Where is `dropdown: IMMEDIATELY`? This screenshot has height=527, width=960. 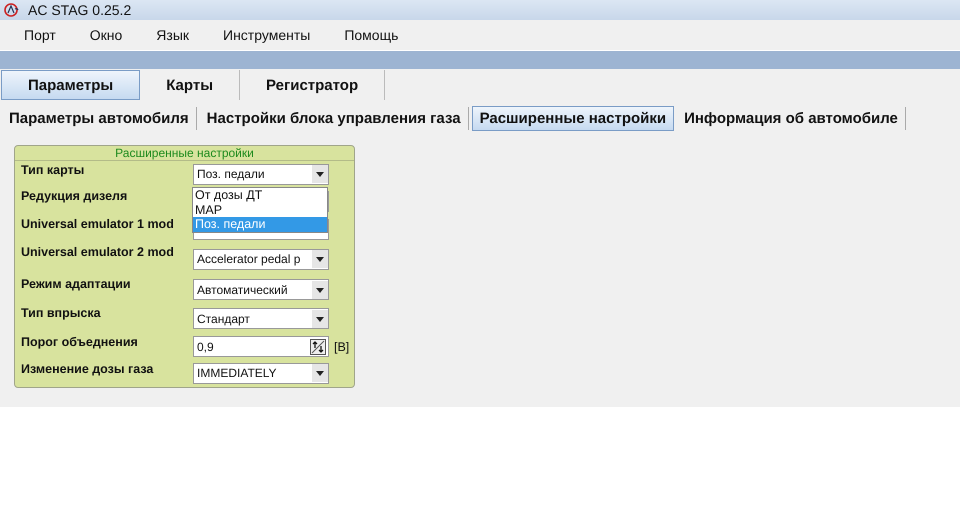 dropdown: IMMEDIATELY is located at coordinates (261, 373).